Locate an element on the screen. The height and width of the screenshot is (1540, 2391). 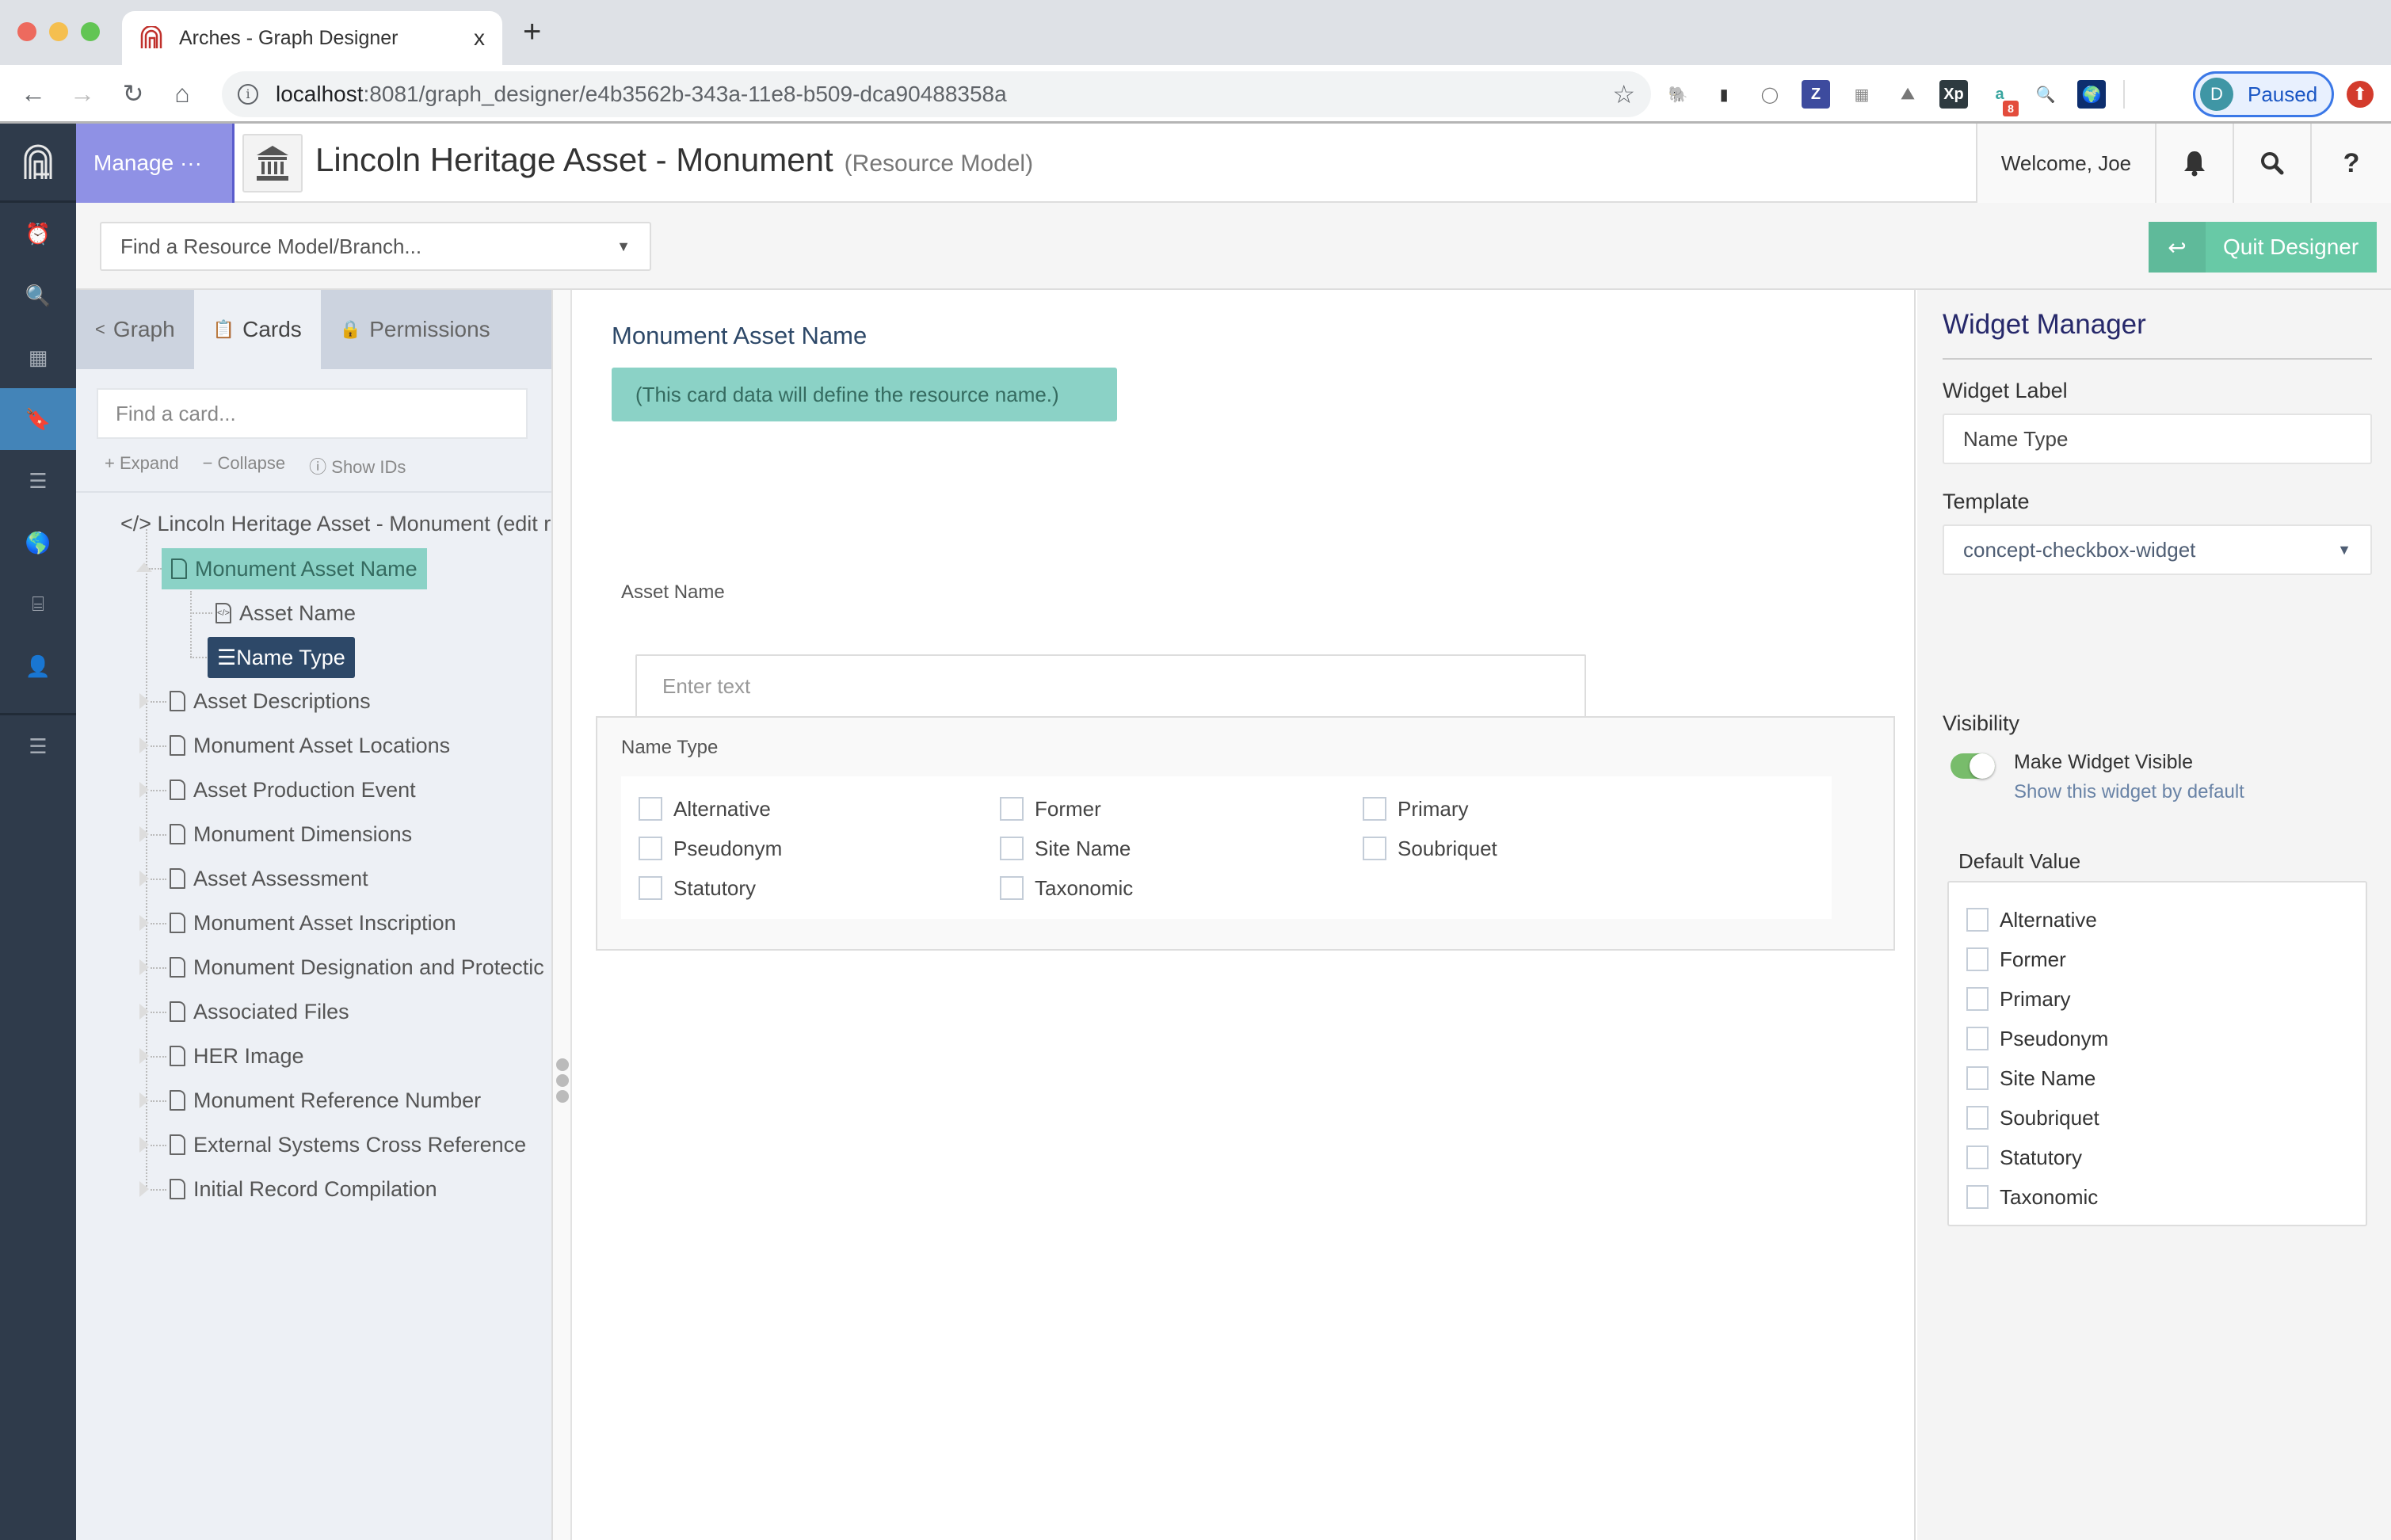
tab-cards: 📋 Cards is located at coordinates (257, 329).